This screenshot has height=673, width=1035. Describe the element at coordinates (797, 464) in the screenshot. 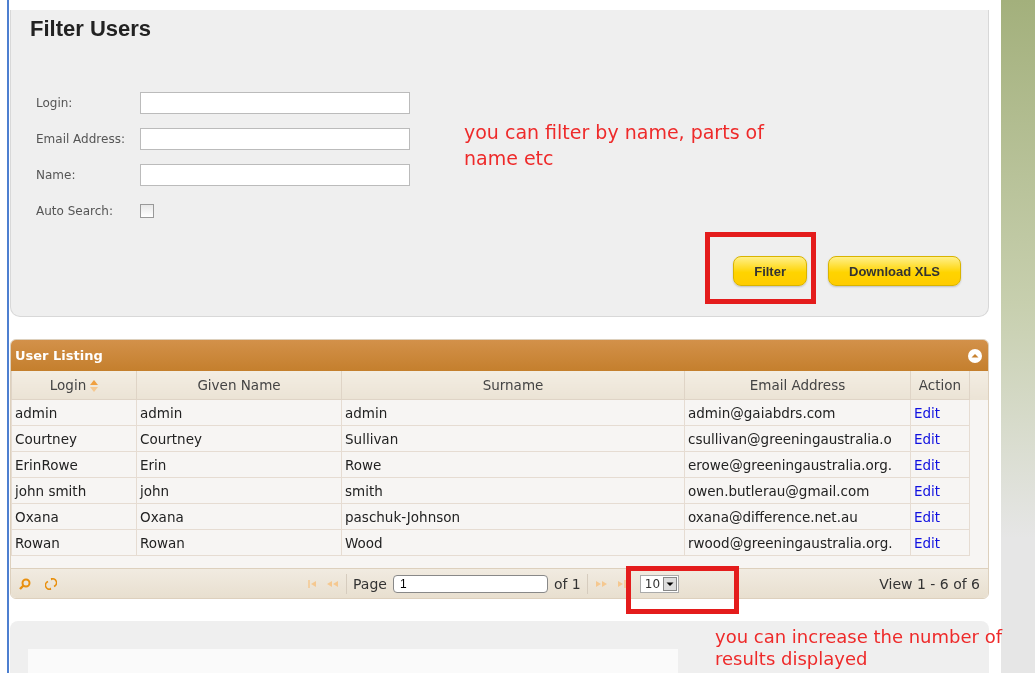

I see `table-cell: erowe@greeningaustralia.org.` at that location.